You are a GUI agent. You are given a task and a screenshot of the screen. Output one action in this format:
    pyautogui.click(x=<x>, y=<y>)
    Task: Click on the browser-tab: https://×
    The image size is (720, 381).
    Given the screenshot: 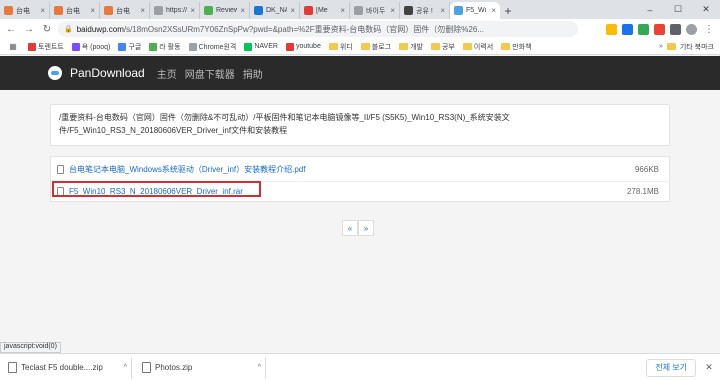 What is the action you would take?
    pyautogui.click(x=175, y=10)
    